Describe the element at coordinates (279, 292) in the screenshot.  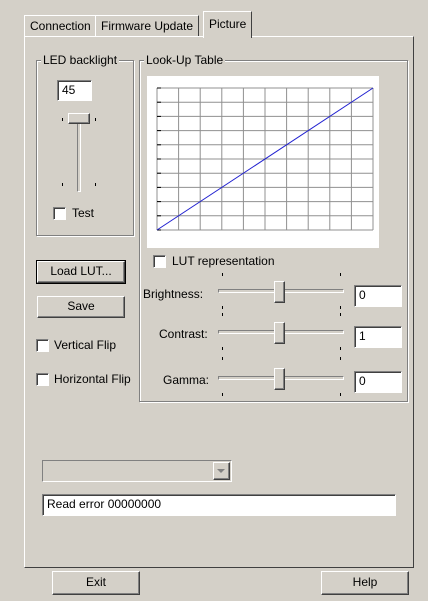
I see `brightness-slider-thumb` at that location.